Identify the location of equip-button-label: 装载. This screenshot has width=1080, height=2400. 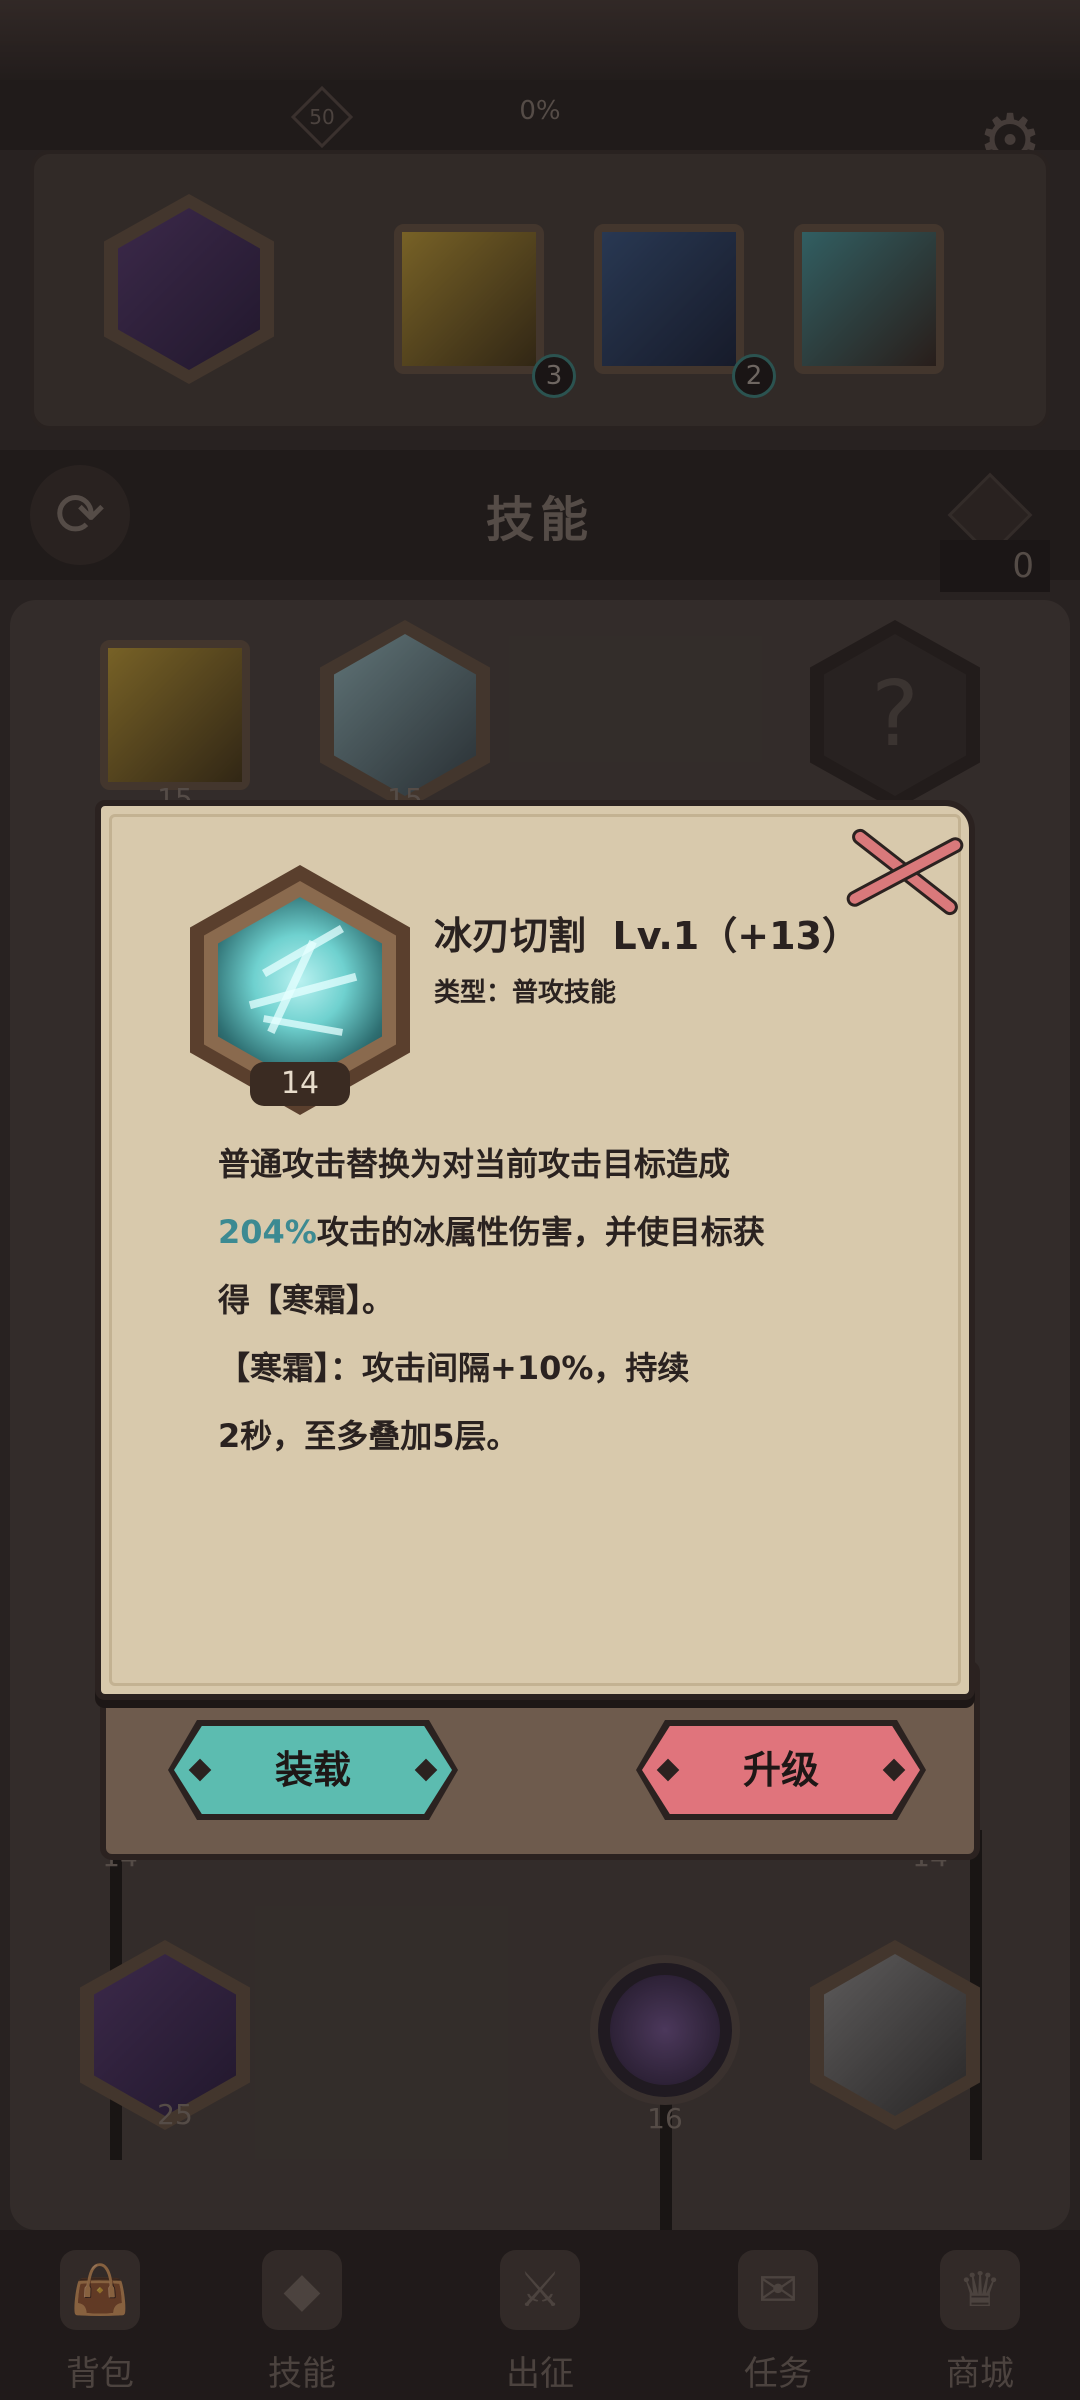
(312, 1770).